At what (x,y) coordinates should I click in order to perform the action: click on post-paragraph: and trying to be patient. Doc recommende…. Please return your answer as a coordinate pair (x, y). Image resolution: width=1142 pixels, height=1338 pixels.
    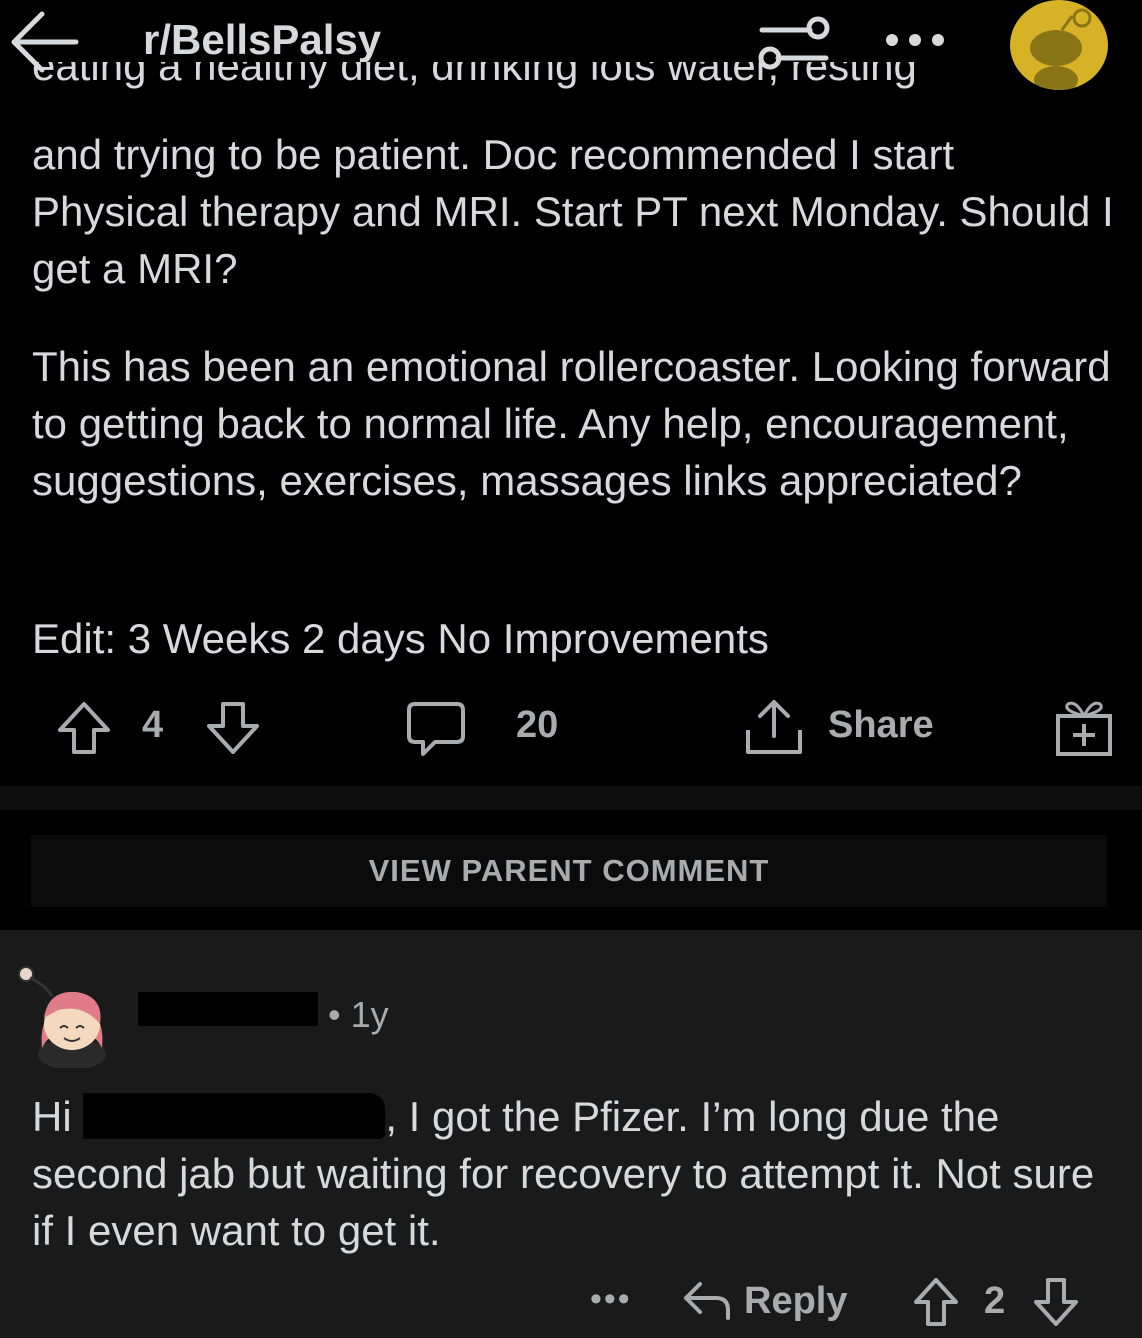
    Looking at the image, I should click on (573, 211).